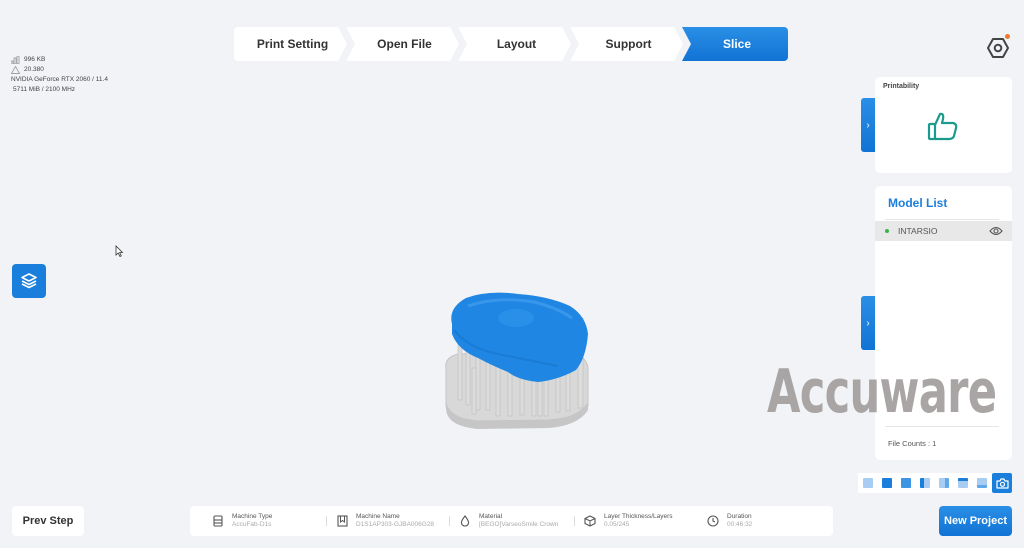 The image size is (1024, 548). What do you see at coordinates (638, 516) in the screenshot?
I see `info-label: Layer Thickness/Layers` at bounding box center [638, 516].